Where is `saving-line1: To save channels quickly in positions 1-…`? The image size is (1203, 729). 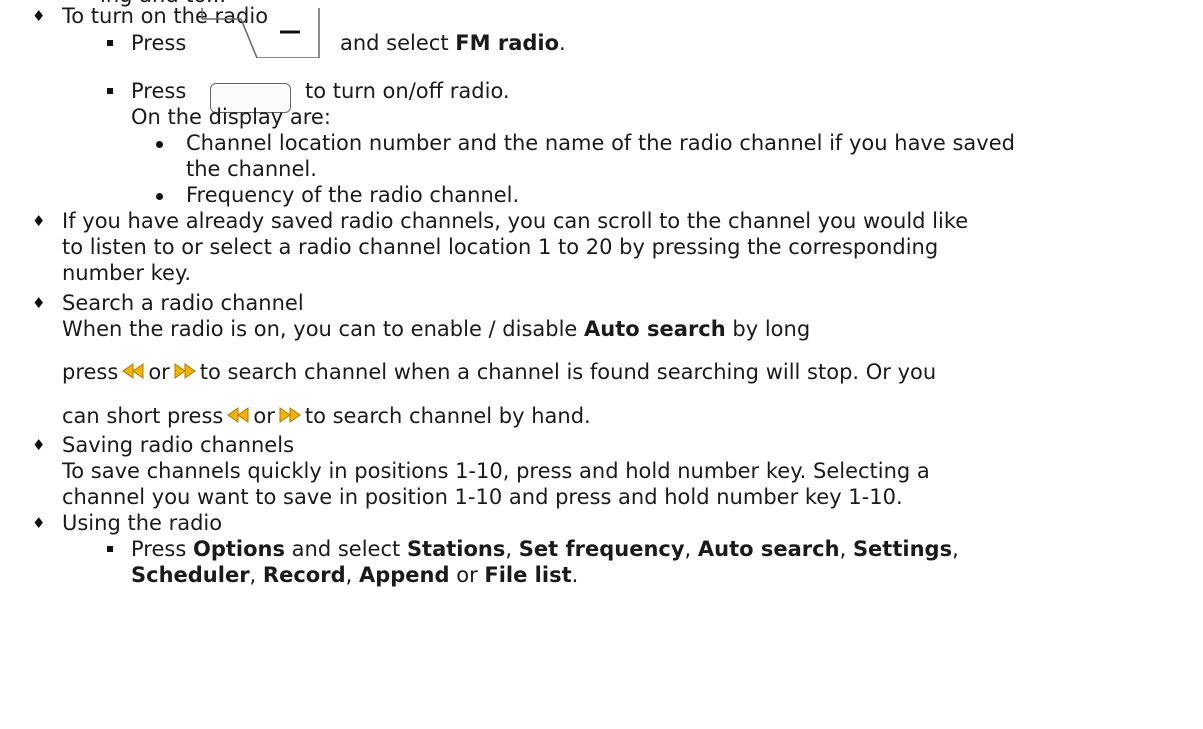
saving-line1: To save channels quickly in positions 1-… is located at coordinates (496, 471).